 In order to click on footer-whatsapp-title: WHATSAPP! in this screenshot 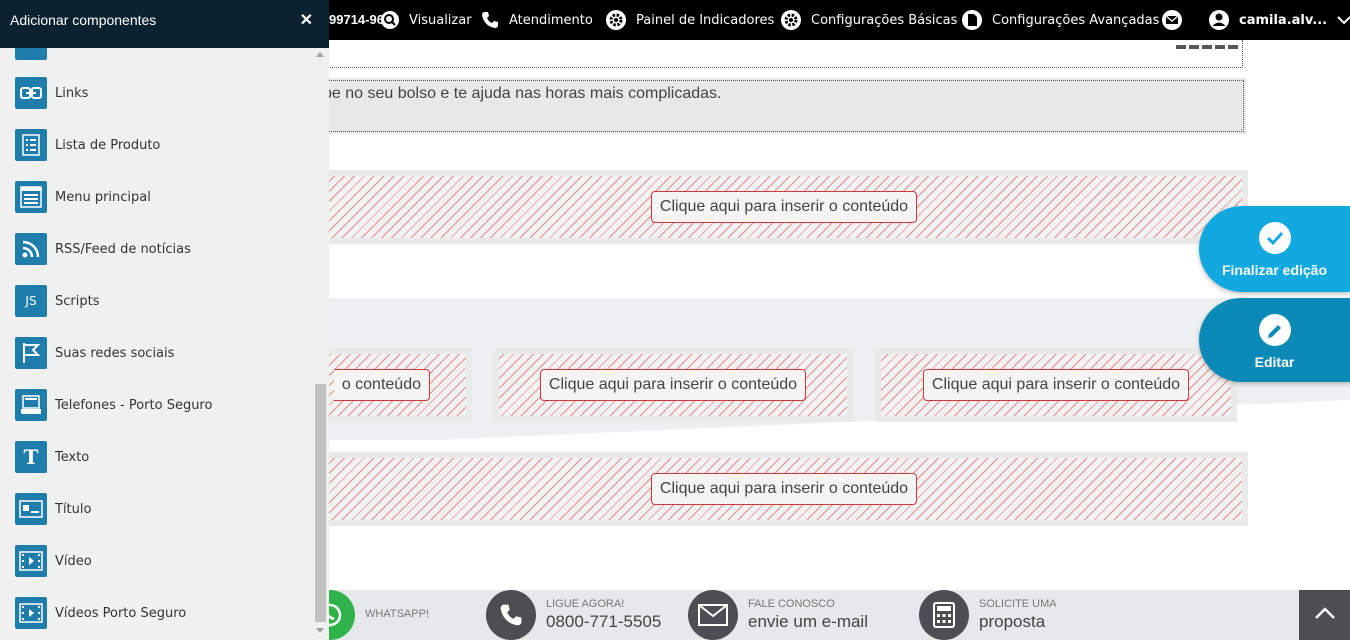, I will do `click(397, 614)`.